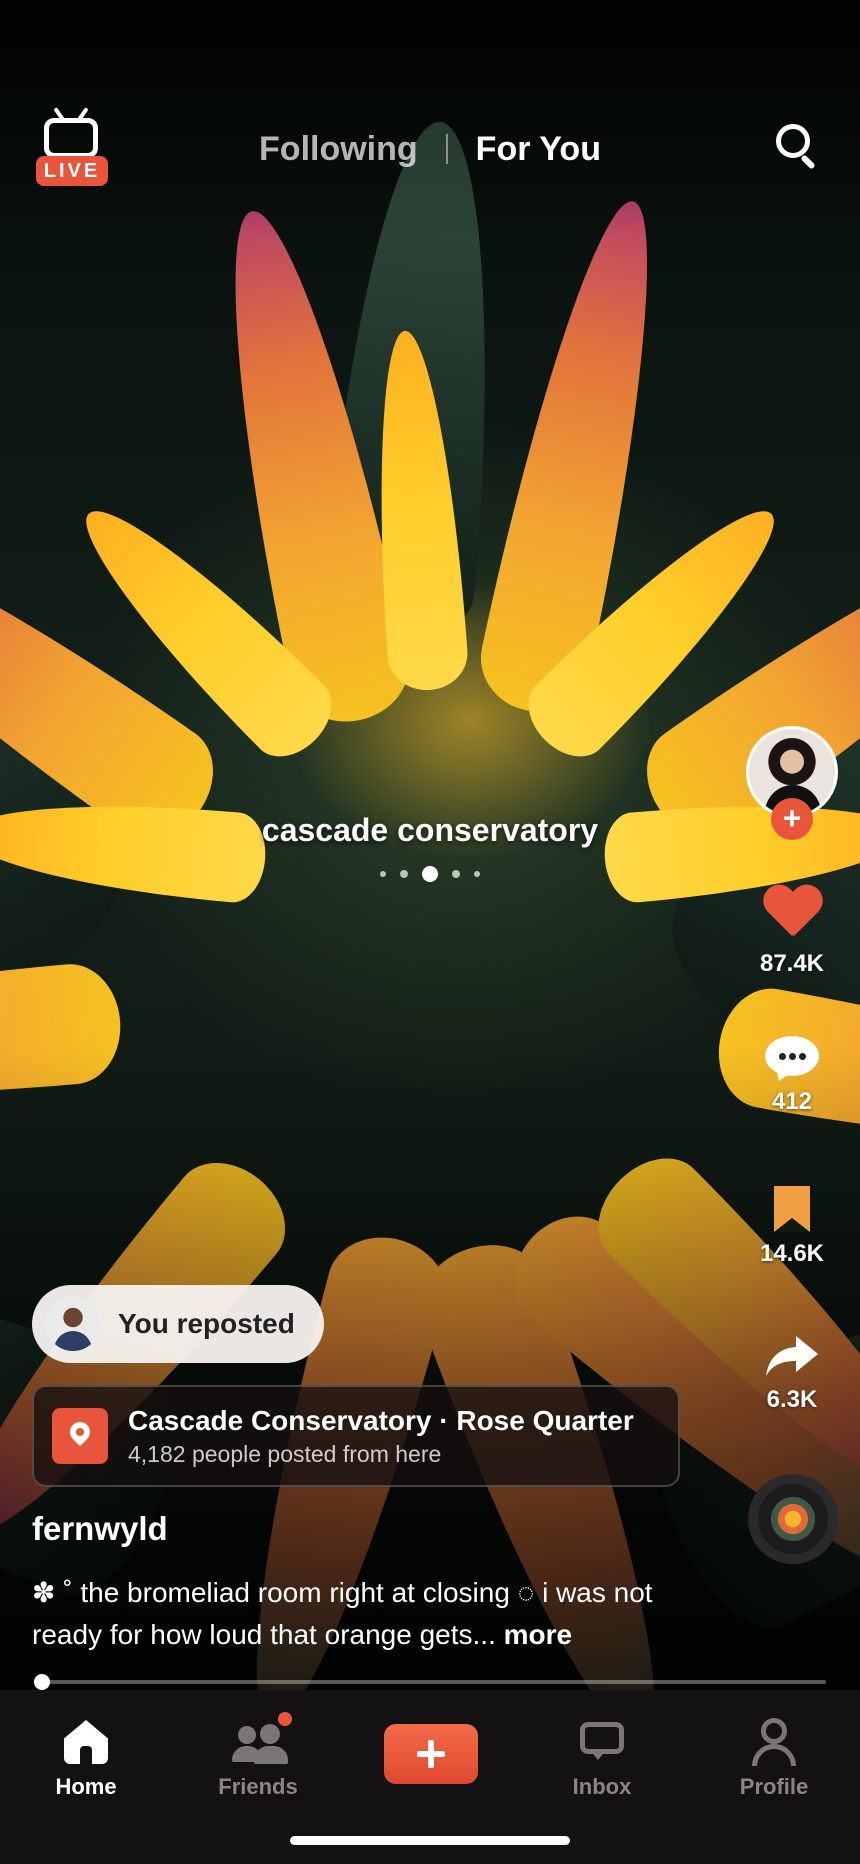 This screenshot has height=1864, width=860. Describe the element at coordinates (792, 914) in the screenshot. I see `heart-icon` at that location.